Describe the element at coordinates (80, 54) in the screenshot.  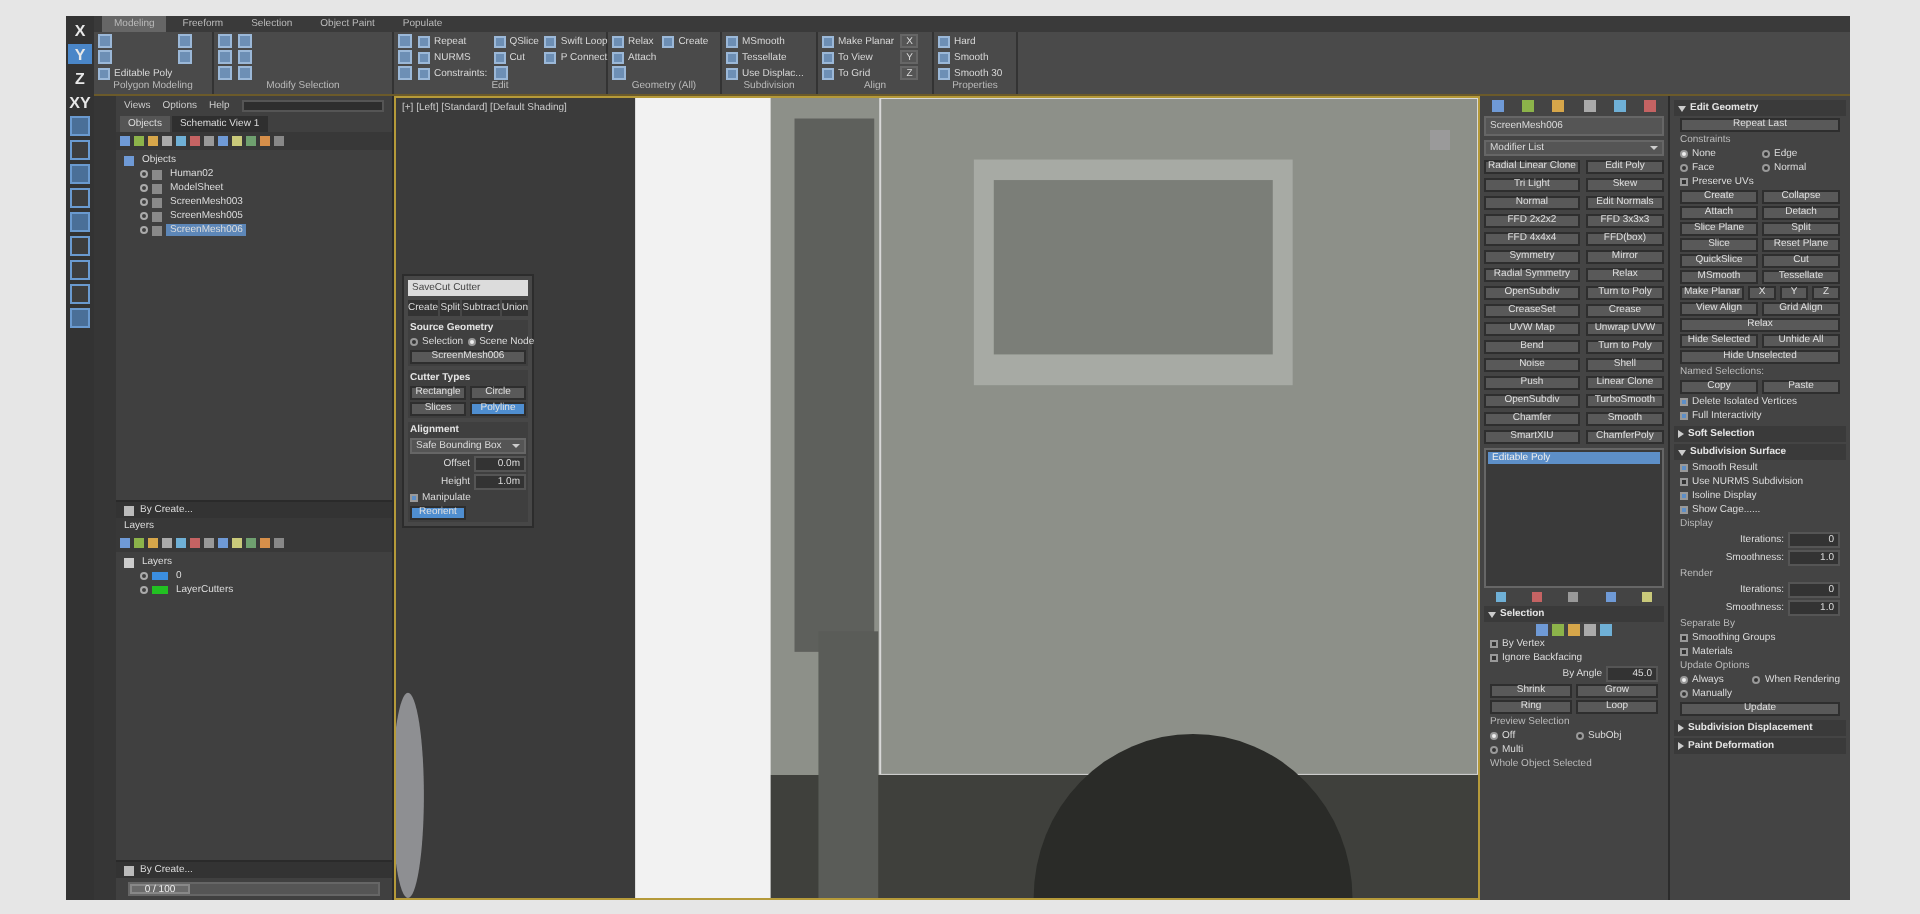
I see `axis-button: Y` at that location.